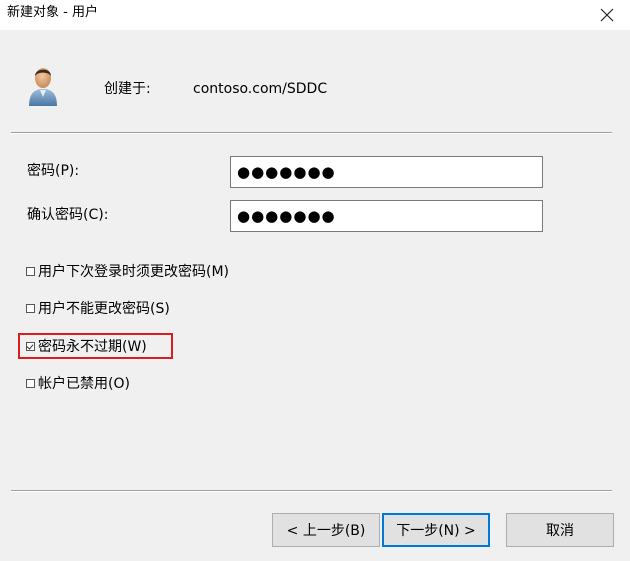  I want to click on close-icon, so click(607, 15).